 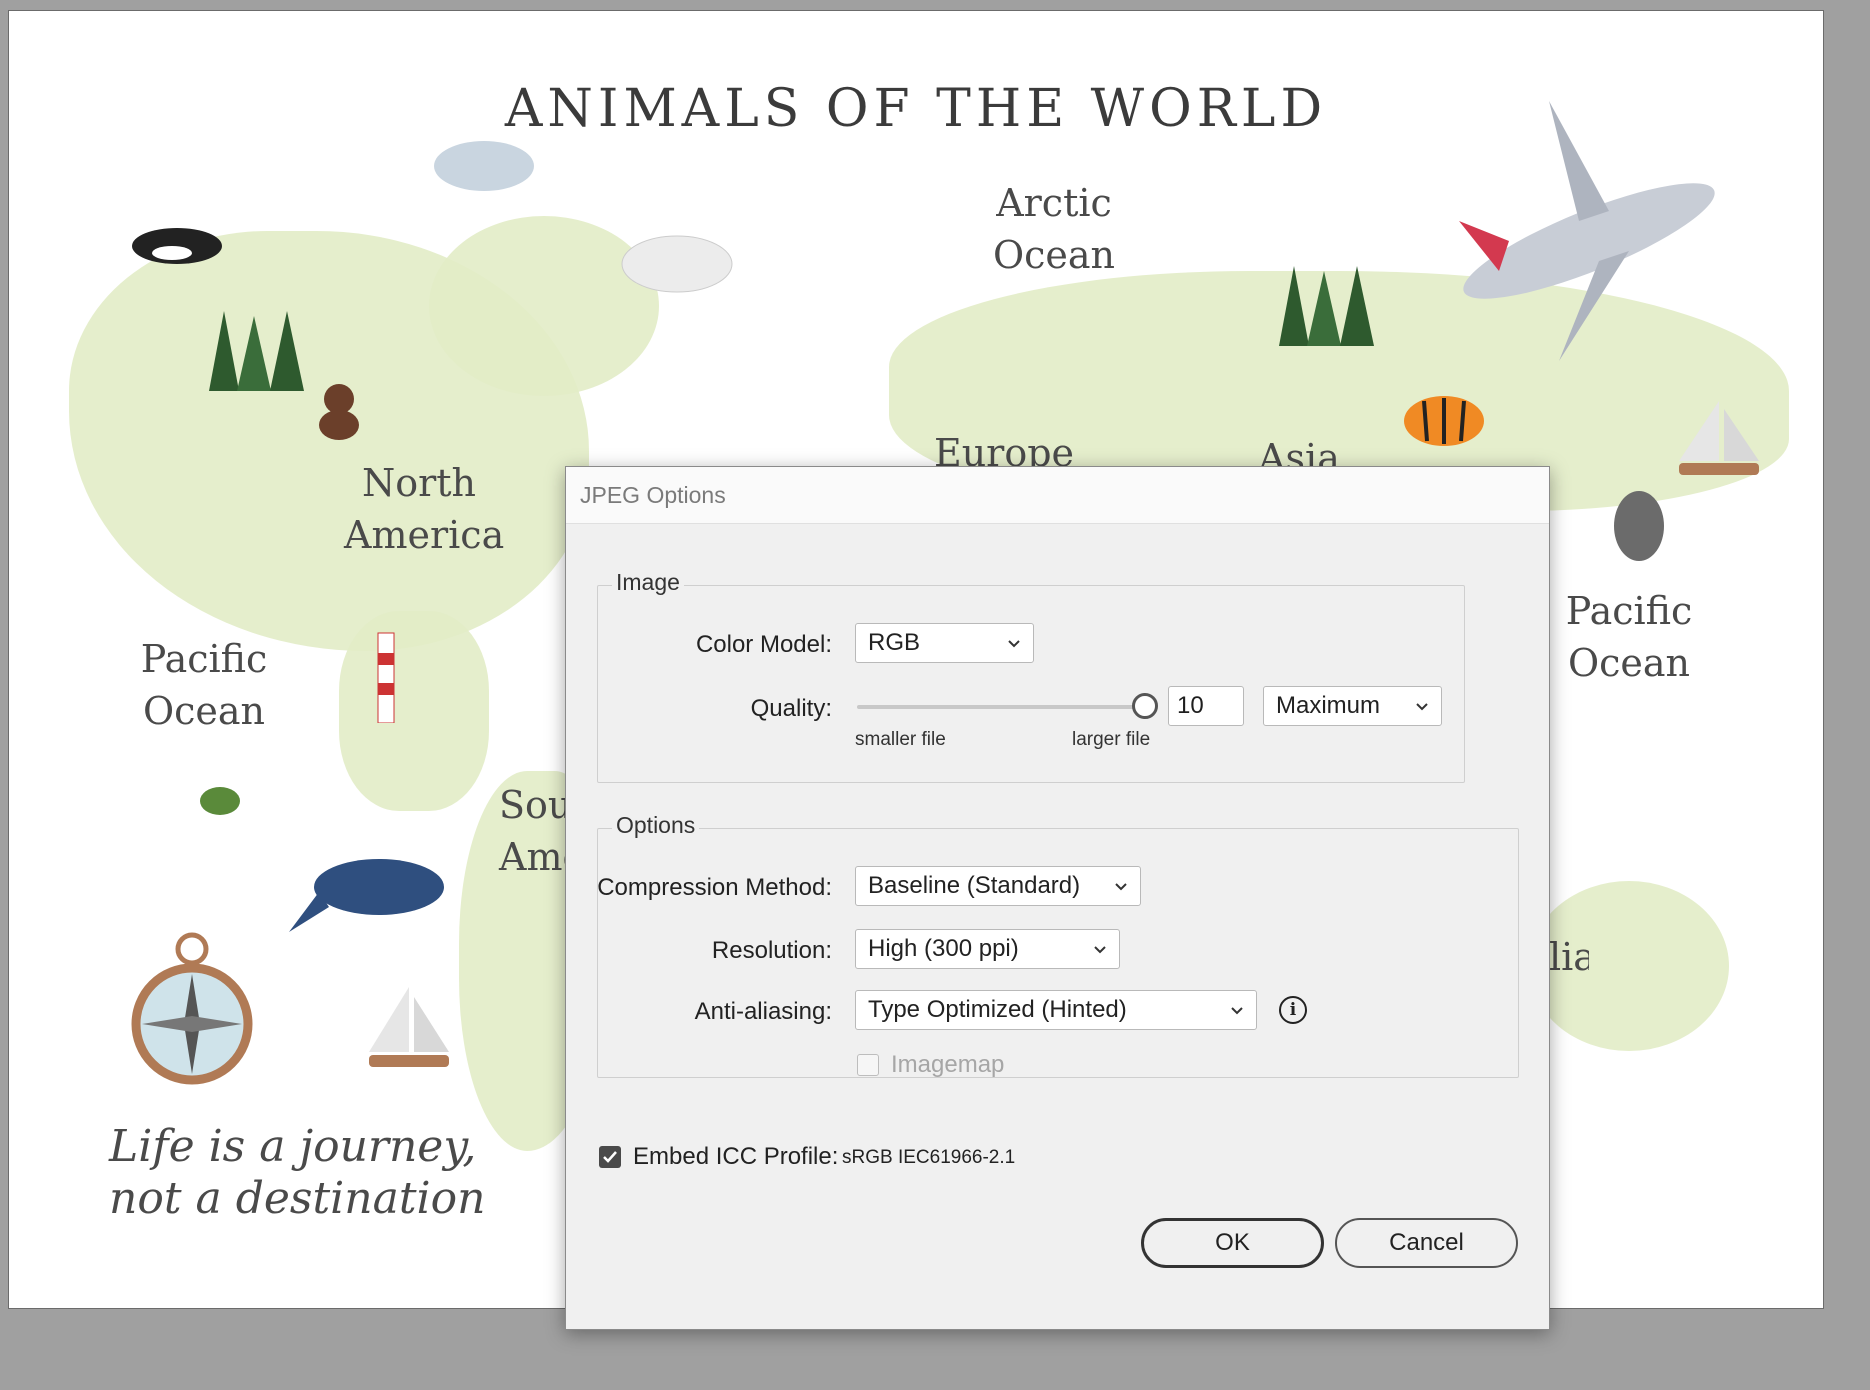 I want to click on antialiasing-select: Type Optimized (Hinted), so click(x=1056, y=1010).